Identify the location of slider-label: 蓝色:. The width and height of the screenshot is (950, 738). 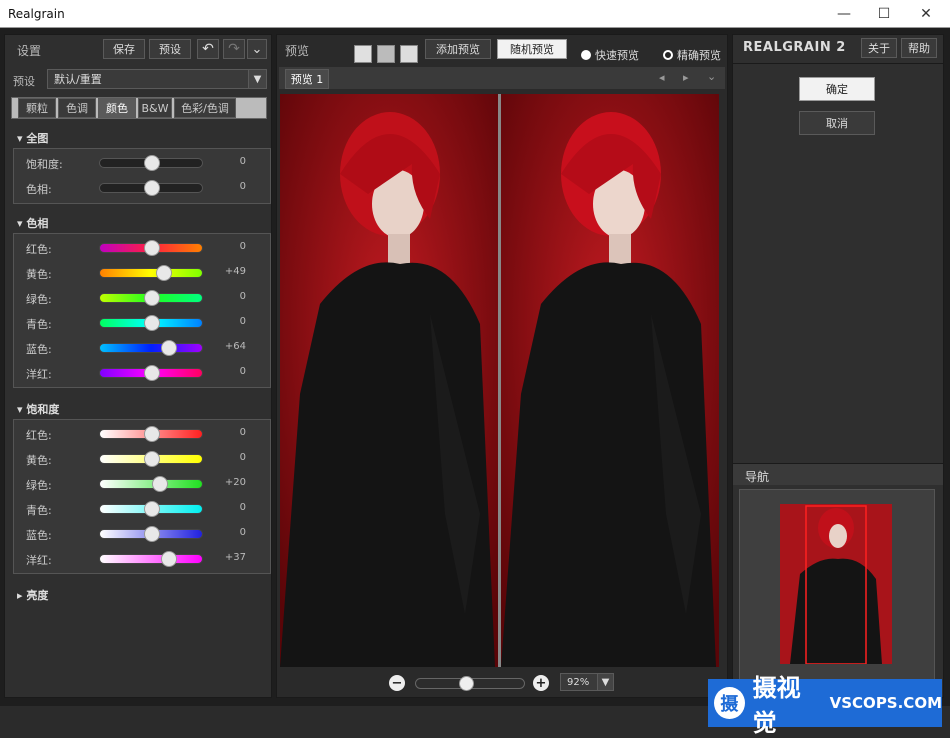
(39, 535).